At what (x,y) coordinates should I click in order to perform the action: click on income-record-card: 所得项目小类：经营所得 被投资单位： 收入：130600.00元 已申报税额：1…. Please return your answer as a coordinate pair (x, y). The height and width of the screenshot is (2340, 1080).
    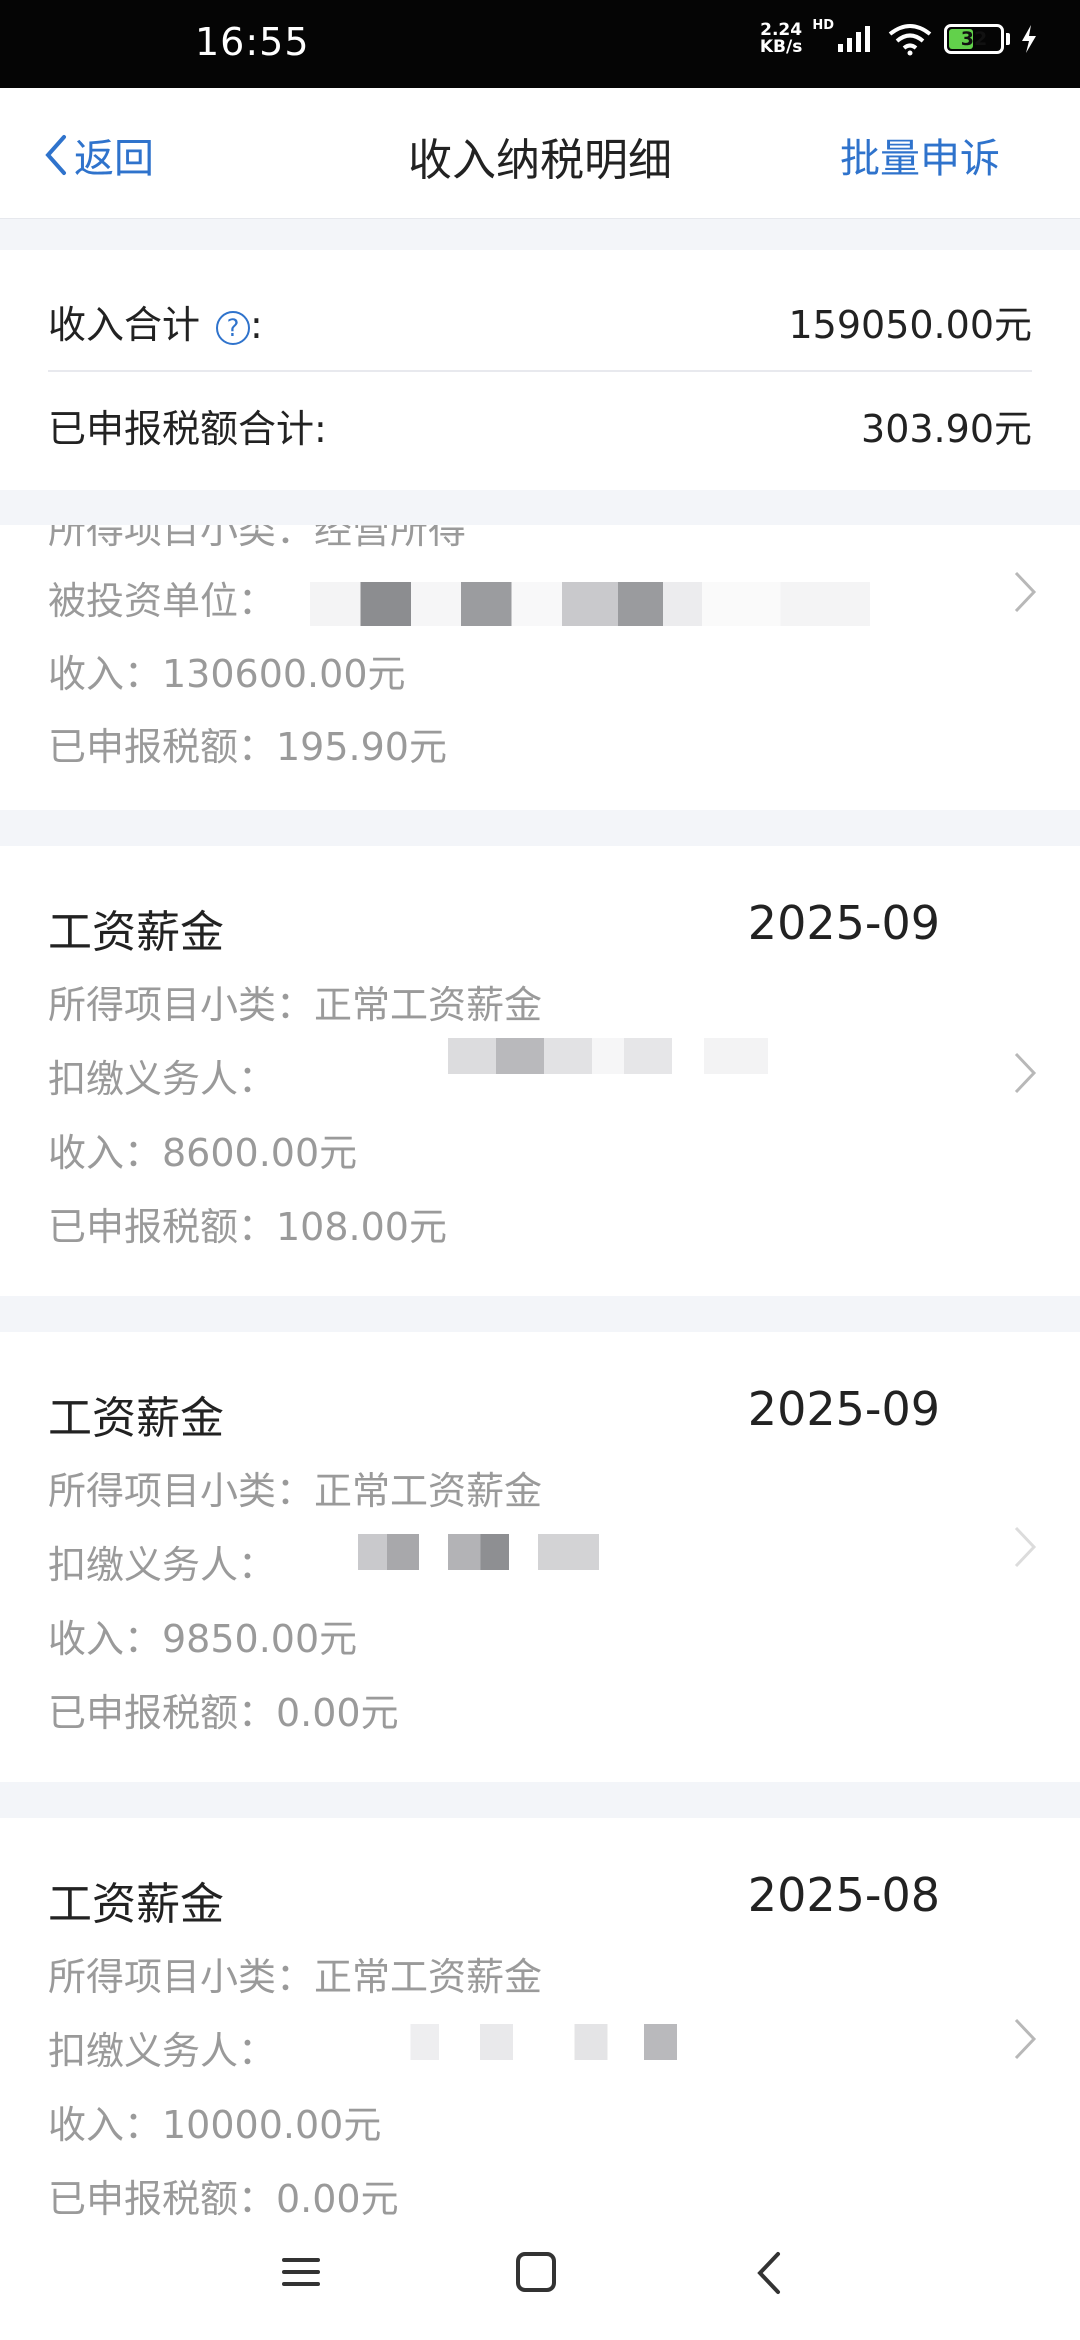
    Looking at the image, I should click on (540, 667).